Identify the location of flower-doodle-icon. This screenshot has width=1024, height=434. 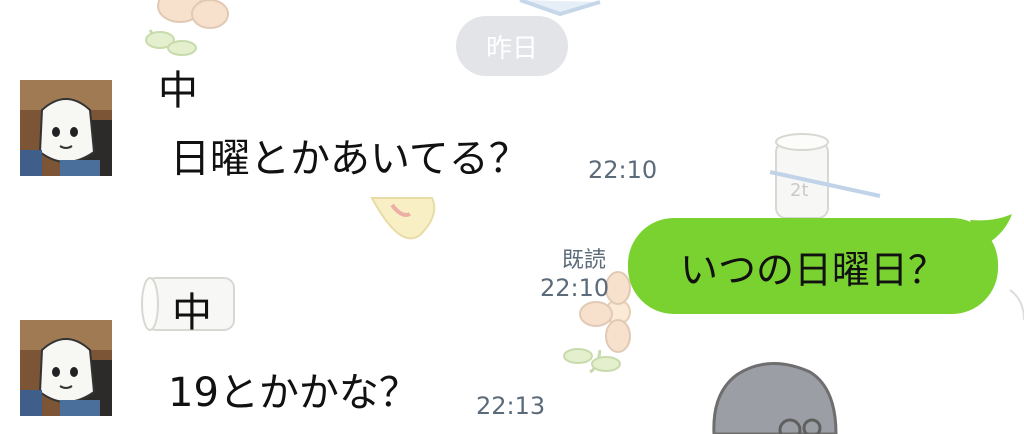
(187, 28).